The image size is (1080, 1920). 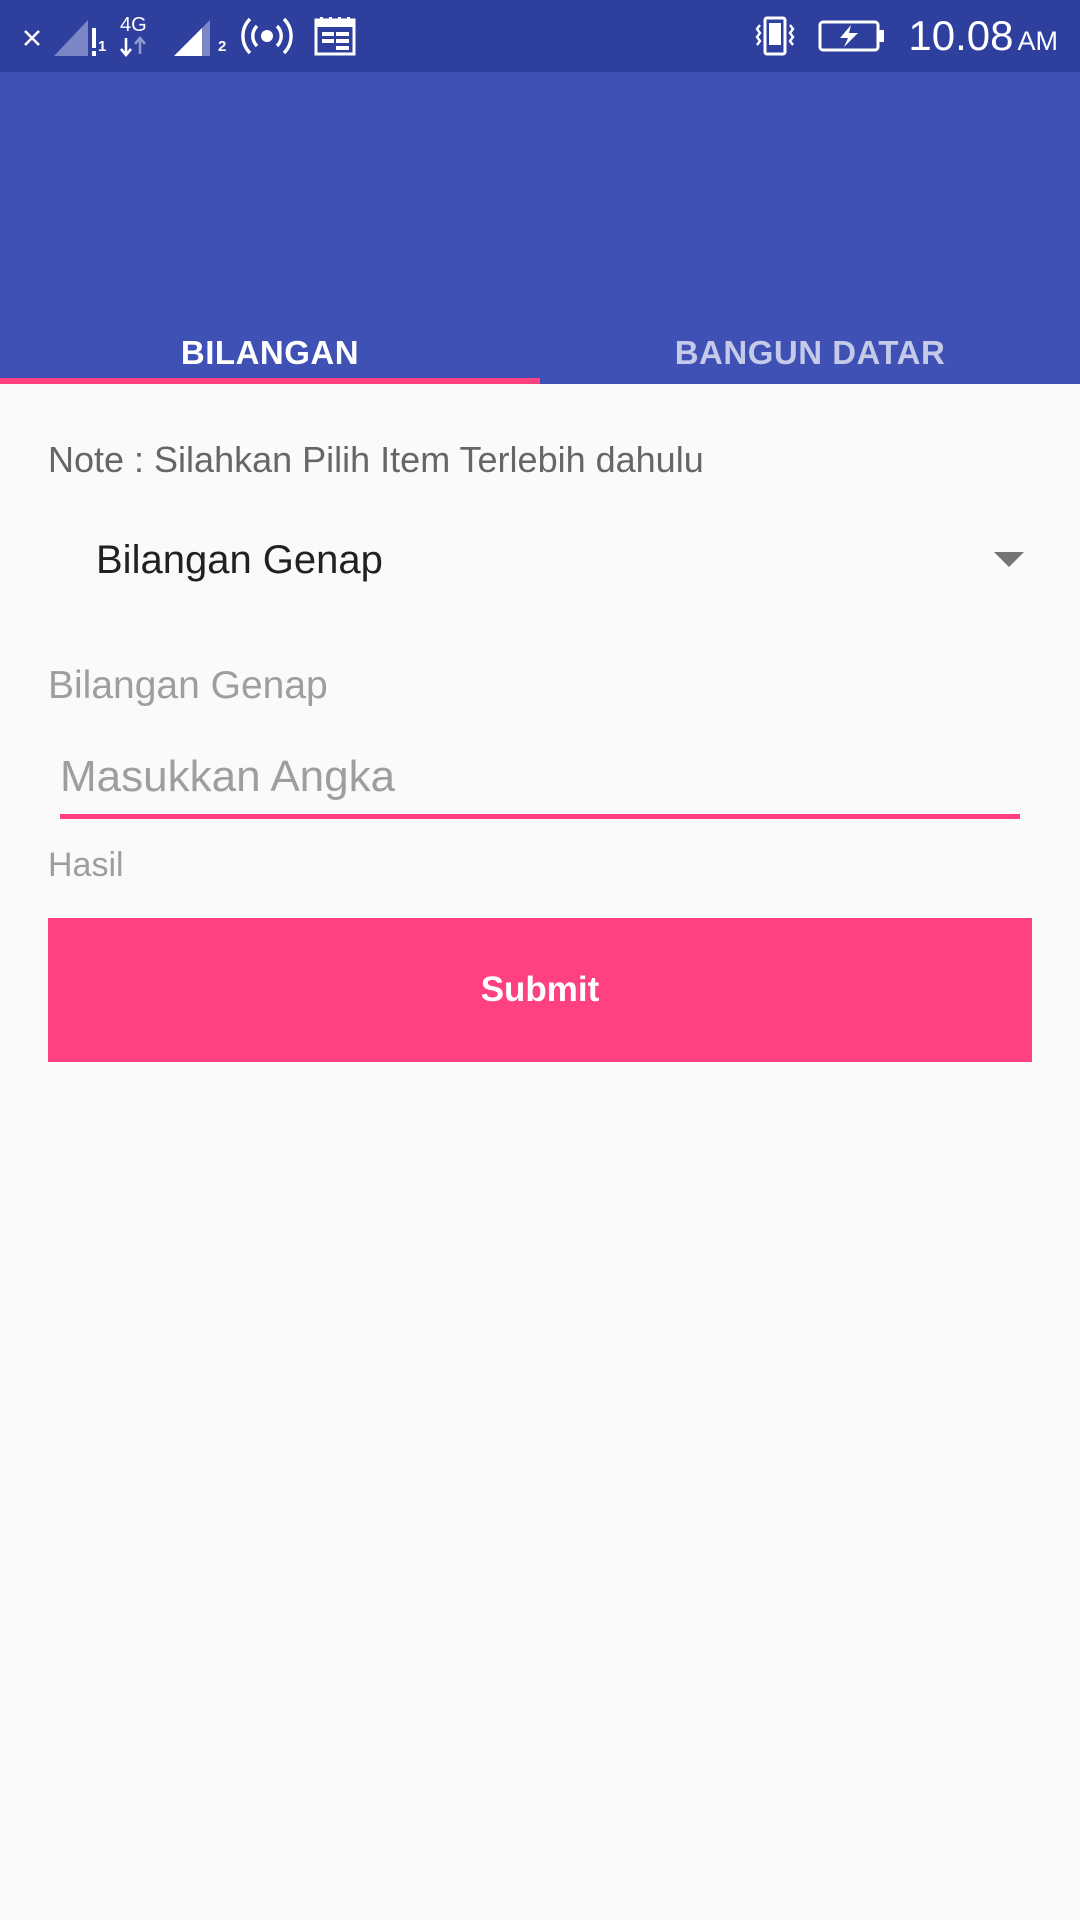 What do you see at coordinates (852, 36) in the screenshot?
I see `battery-charging-icon` at bounding box center [852, 36].